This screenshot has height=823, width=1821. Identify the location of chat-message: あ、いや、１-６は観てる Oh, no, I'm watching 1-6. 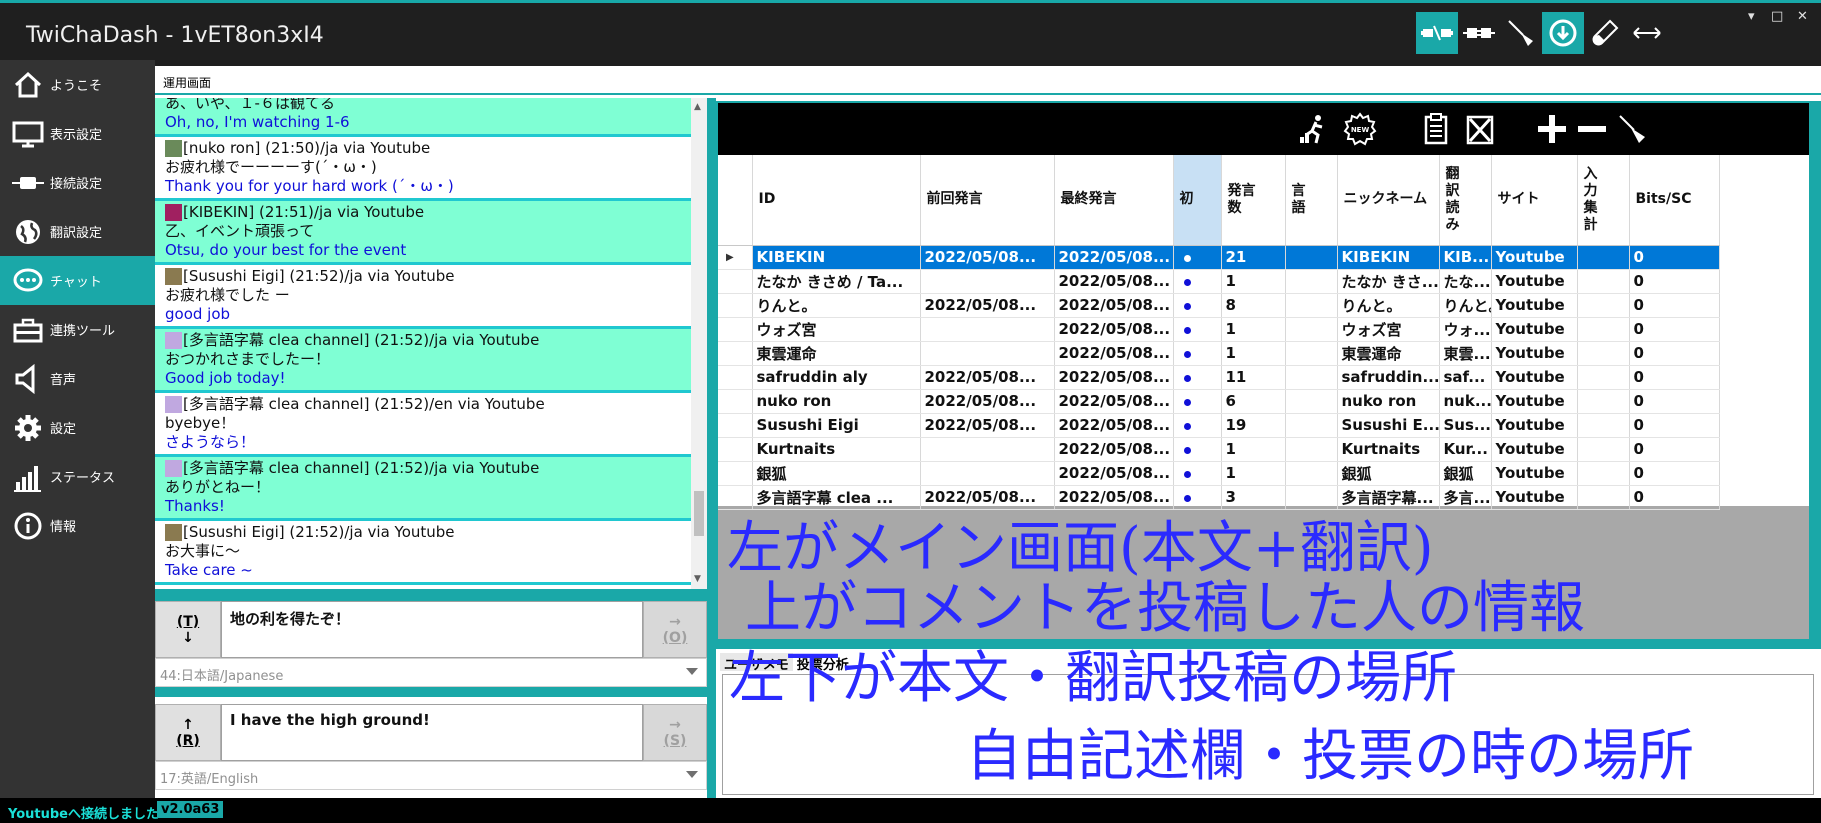
(431, 117).